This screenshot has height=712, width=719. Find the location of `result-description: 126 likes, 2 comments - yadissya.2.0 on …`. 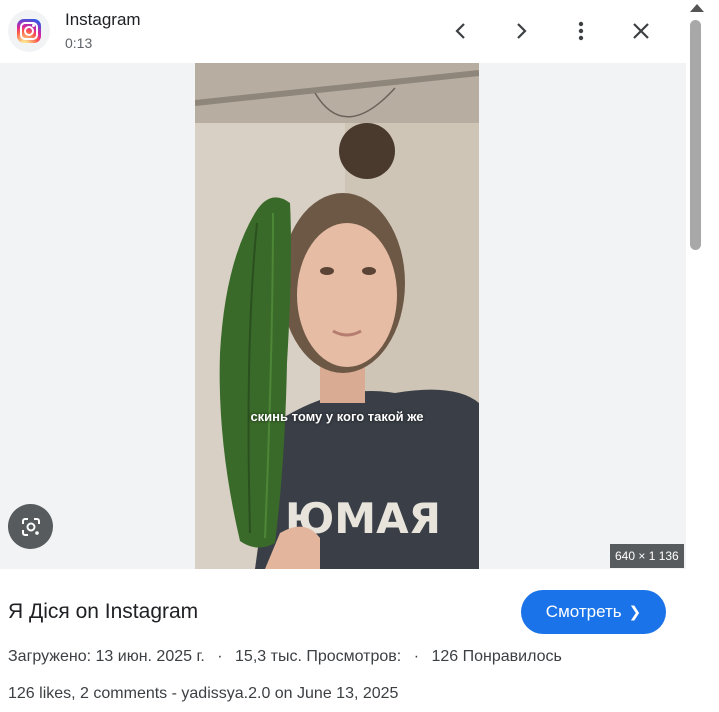

result-description: 126 likes, 2 comments - yadissya.2.0 on … is located at coordinates (203, 693).